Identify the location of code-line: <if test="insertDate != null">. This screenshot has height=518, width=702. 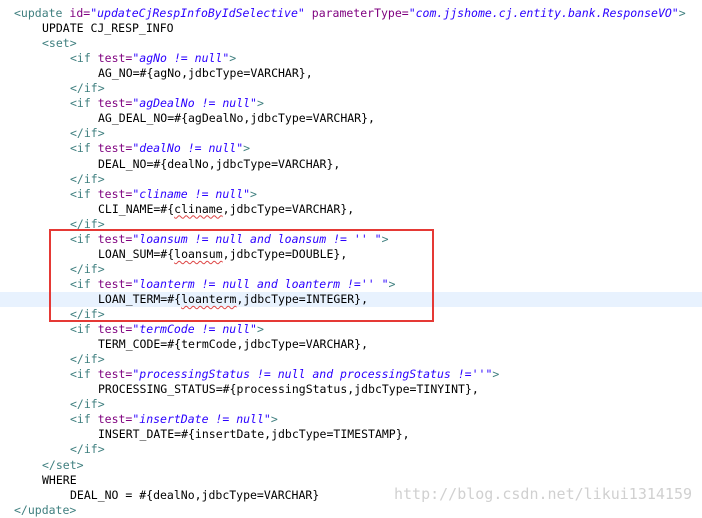
(351, 419).